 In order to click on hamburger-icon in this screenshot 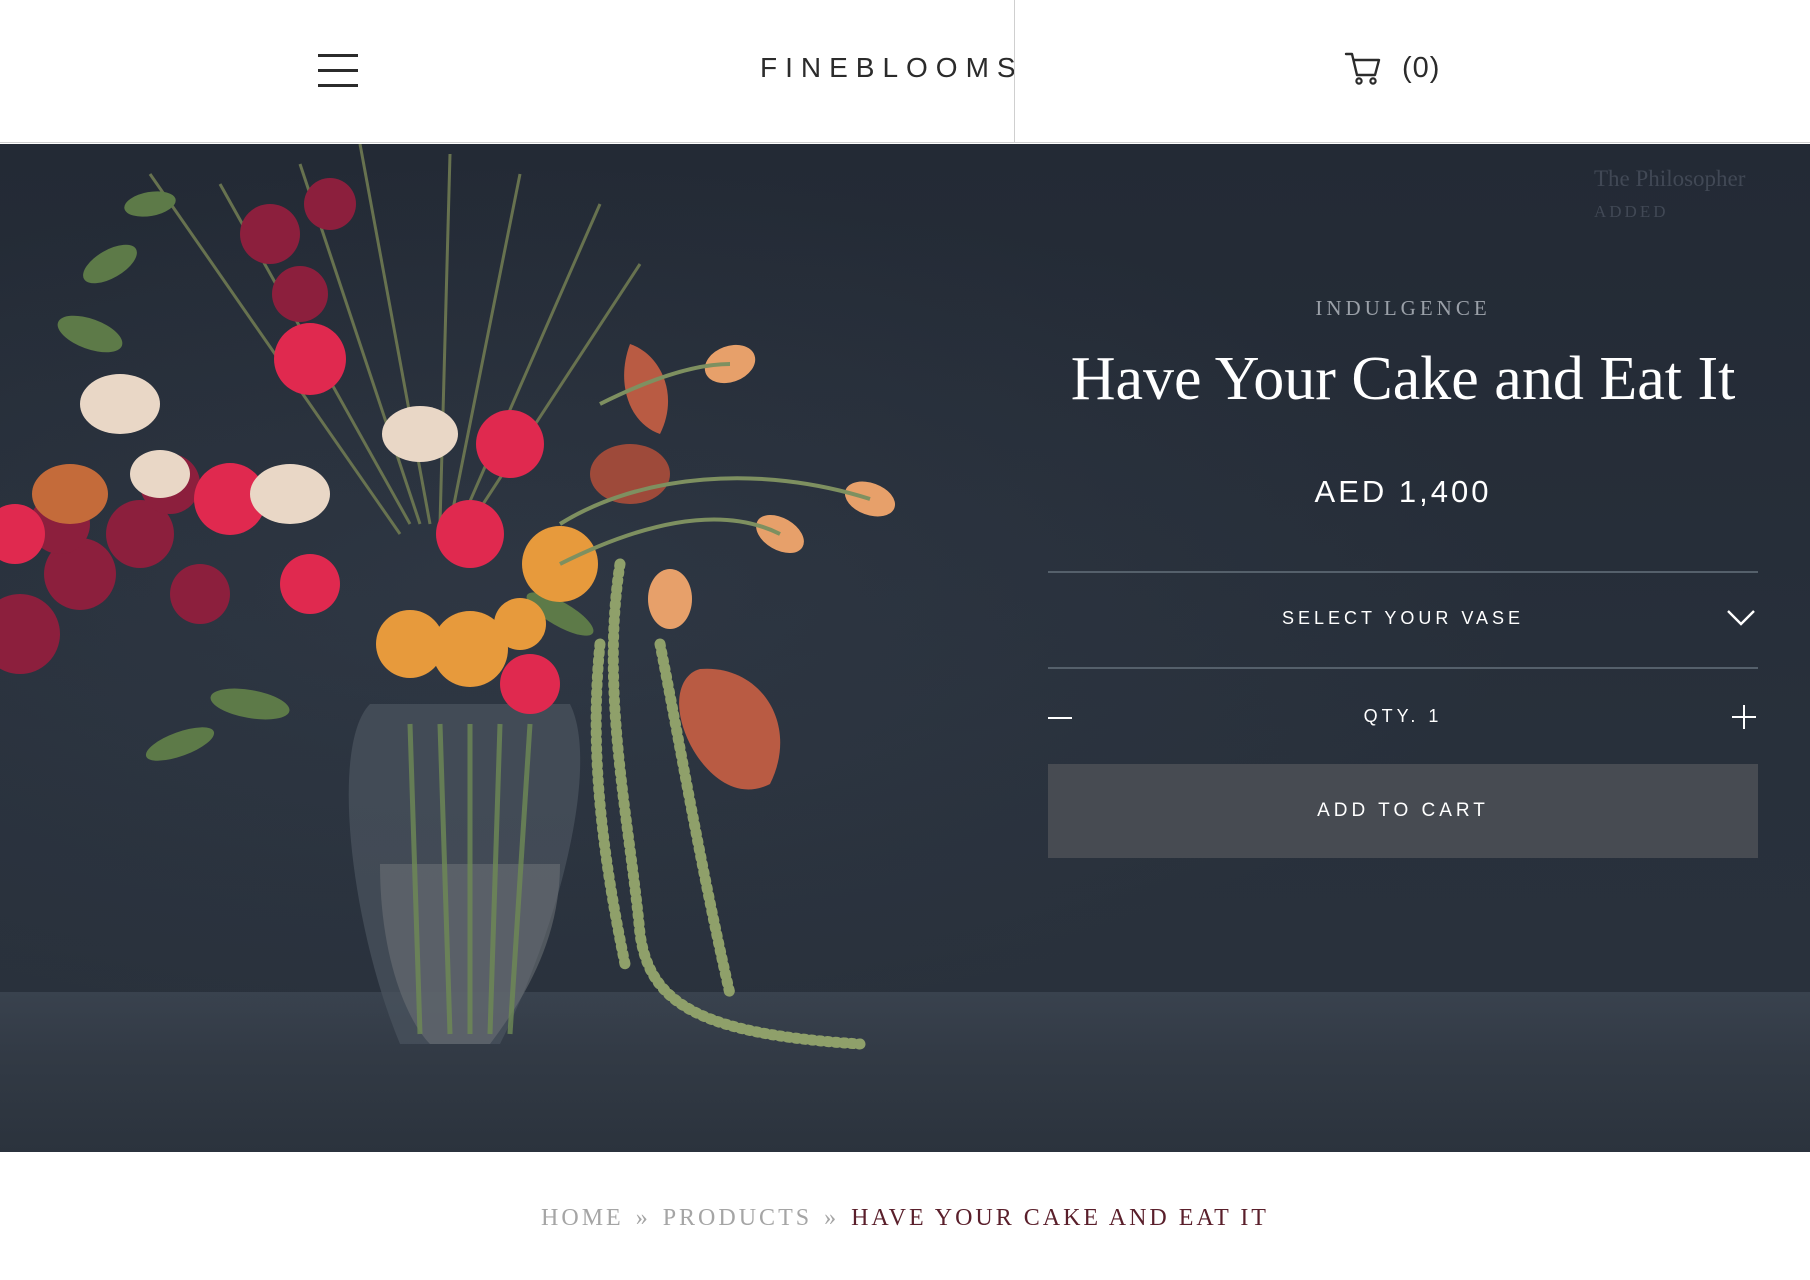, I will do `click(338, 71)`.